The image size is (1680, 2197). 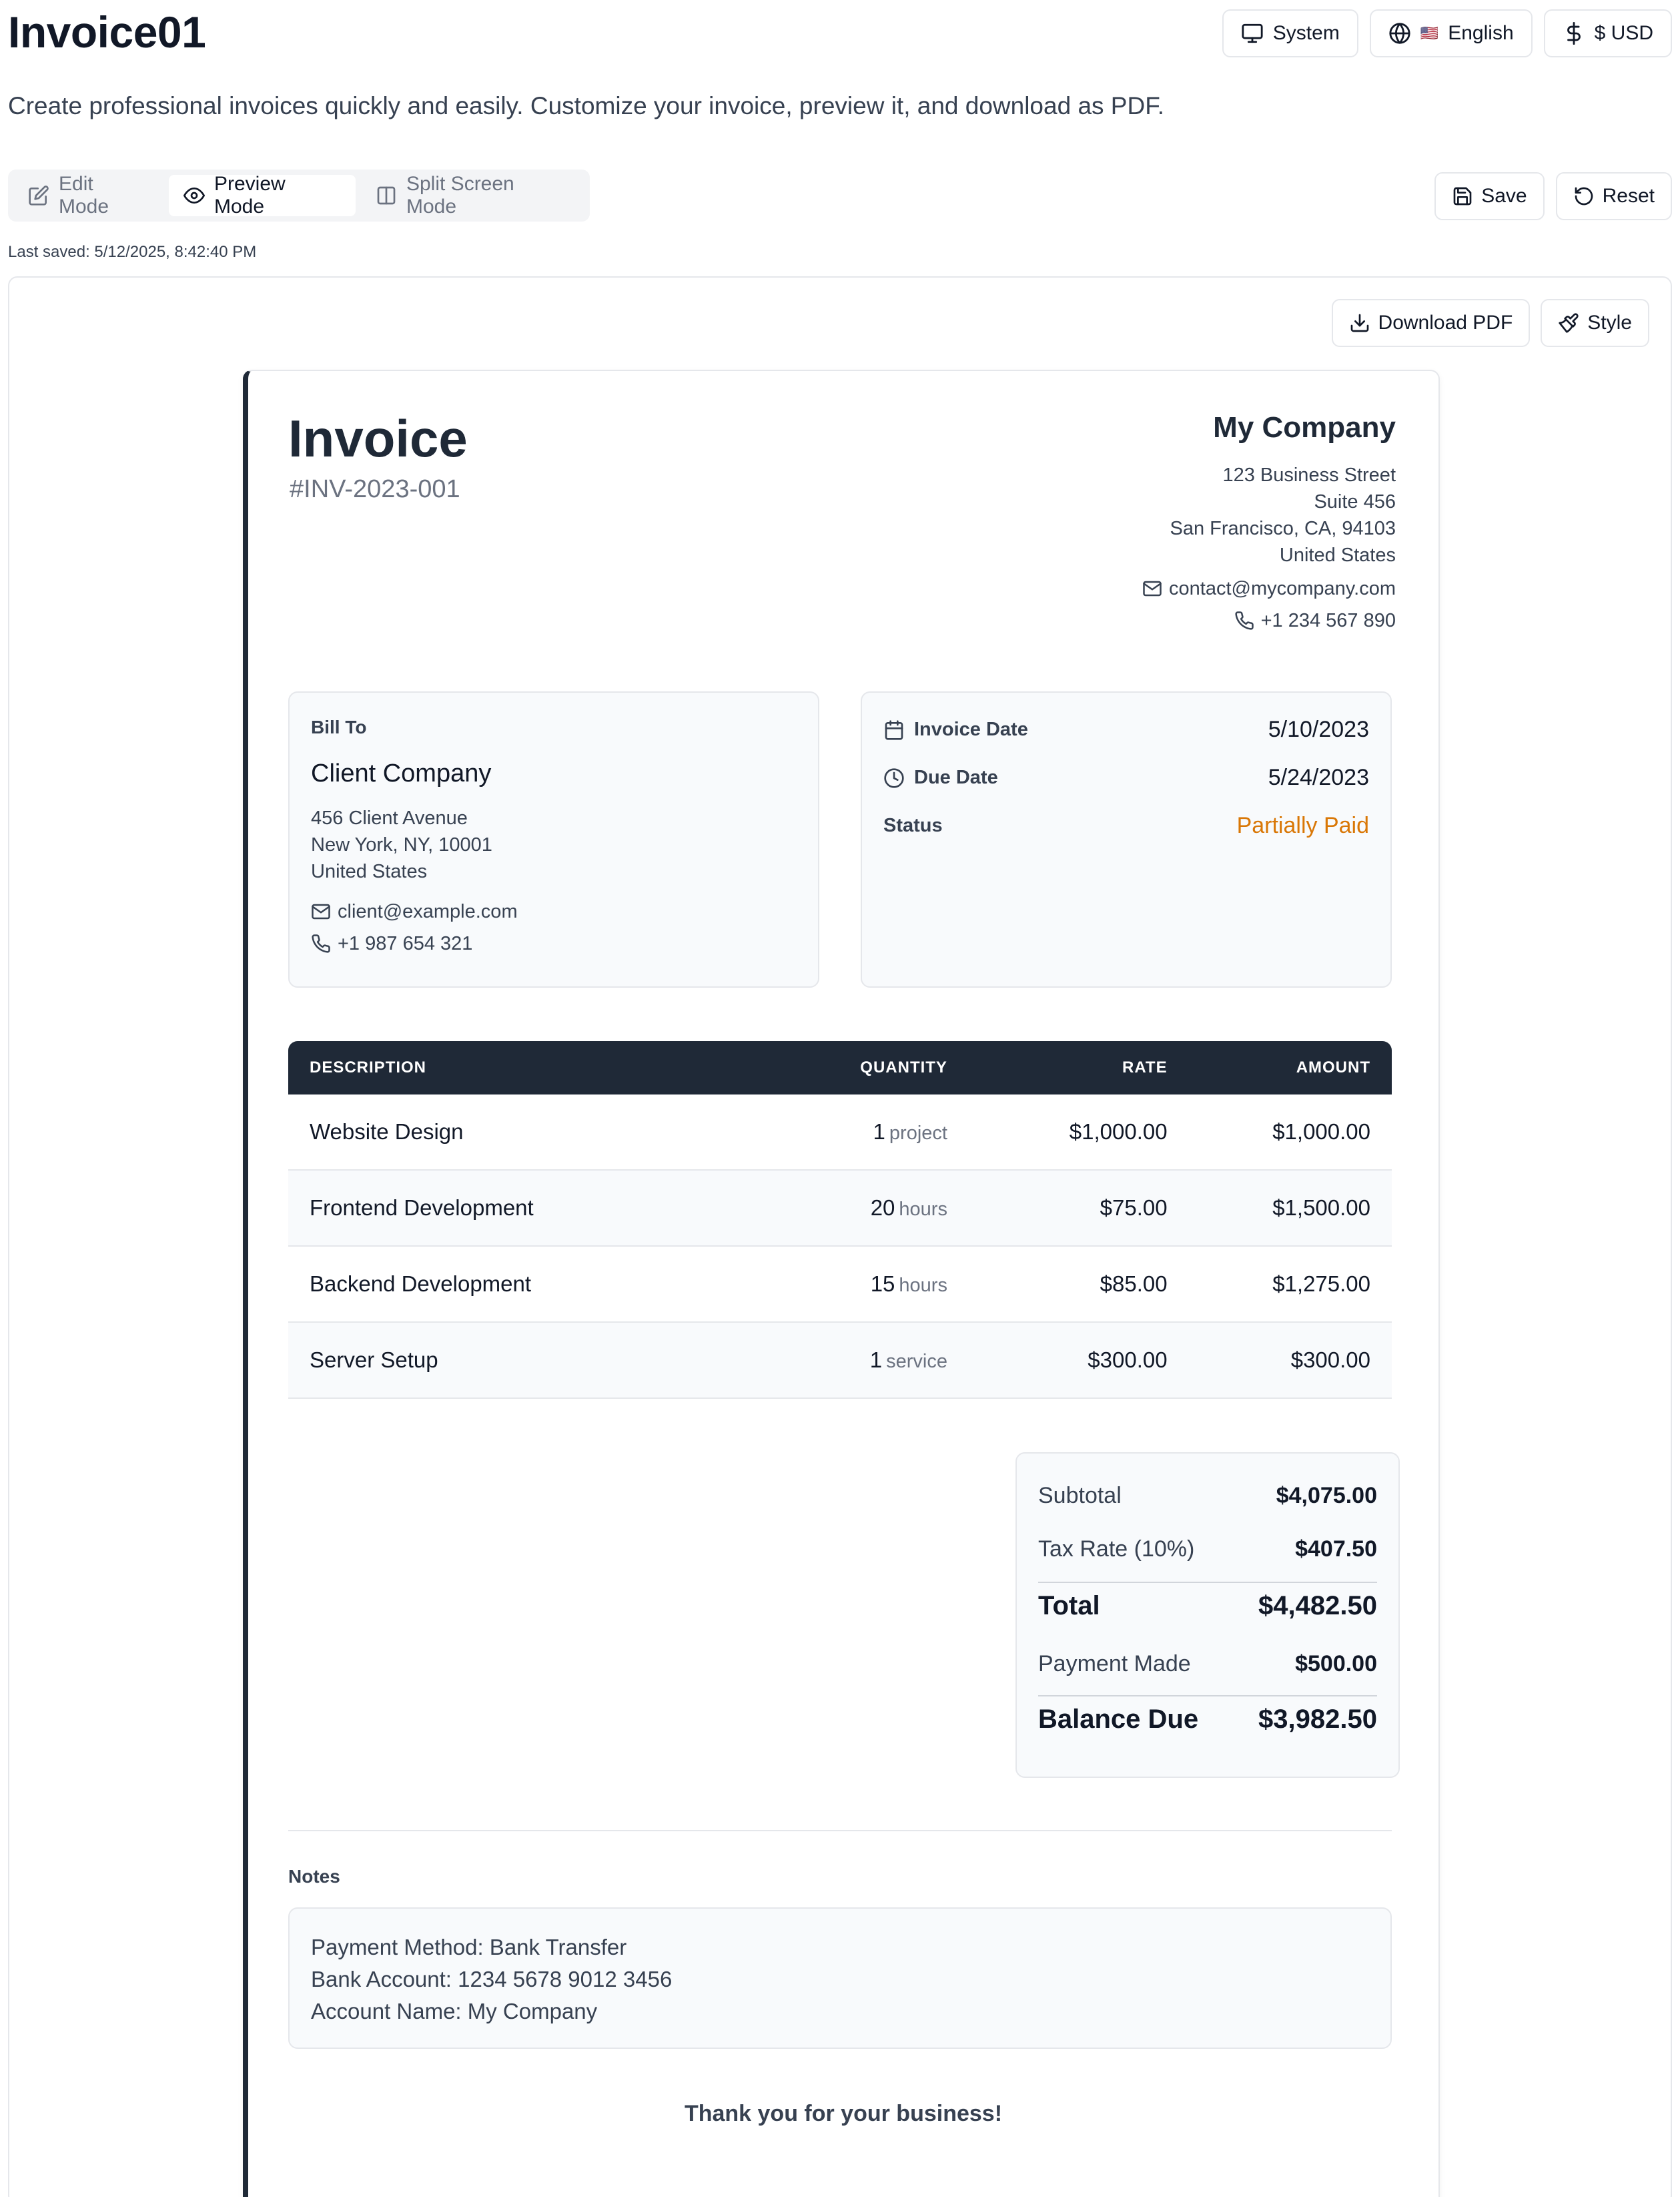 What do you see at coordinates (1400, 33) in the screenshot?
I see `globe-icon` at bounding box center [1400, 33].